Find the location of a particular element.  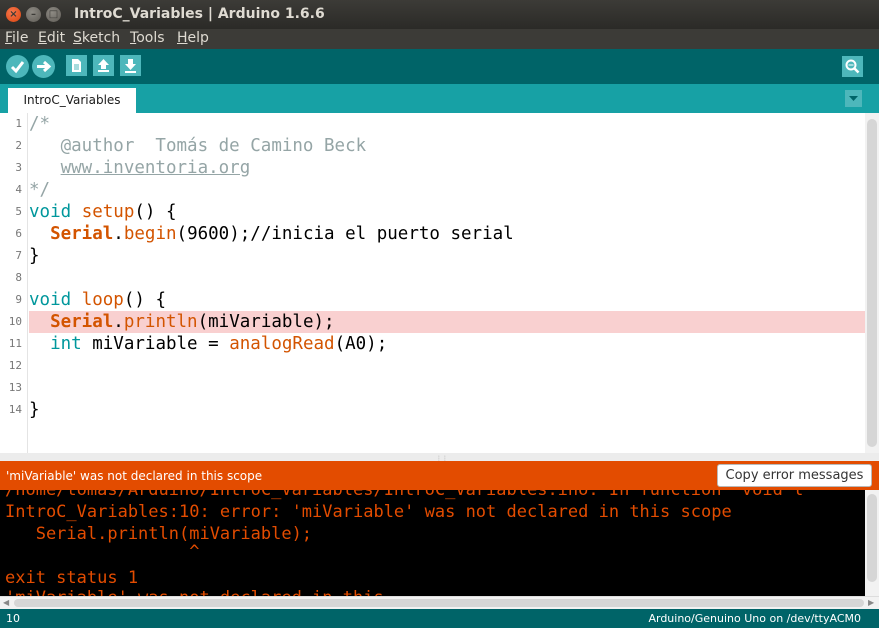

code-line: Serial.println(miVariable); is located at coordinates (192, 322).